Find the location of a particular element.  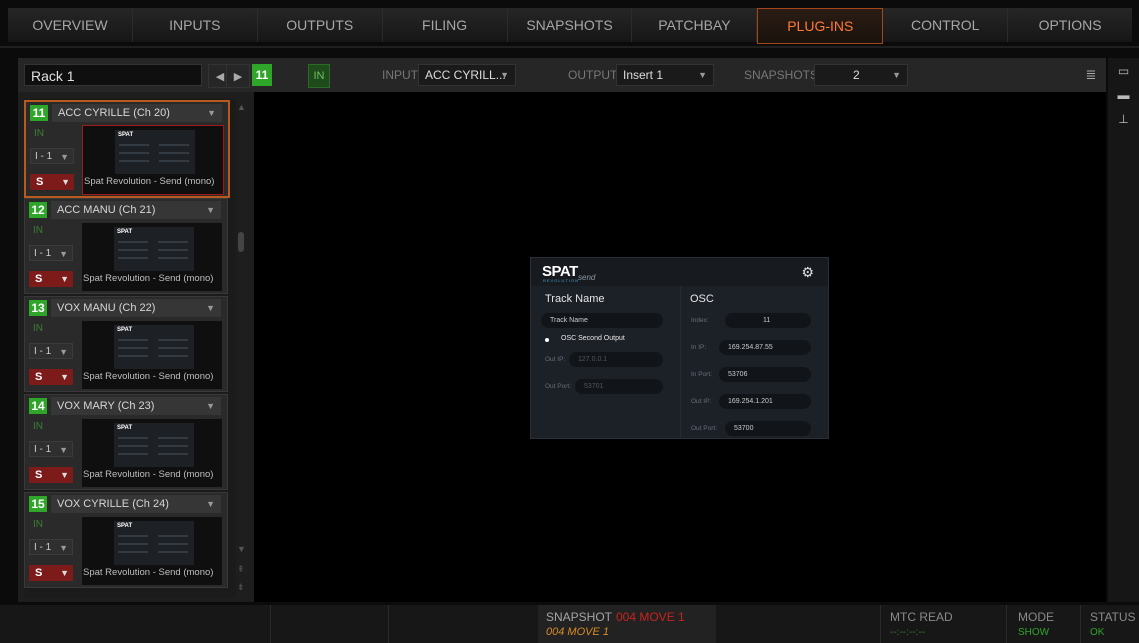

pin-icon: ⊥ is located at coordinates (1124, 121).